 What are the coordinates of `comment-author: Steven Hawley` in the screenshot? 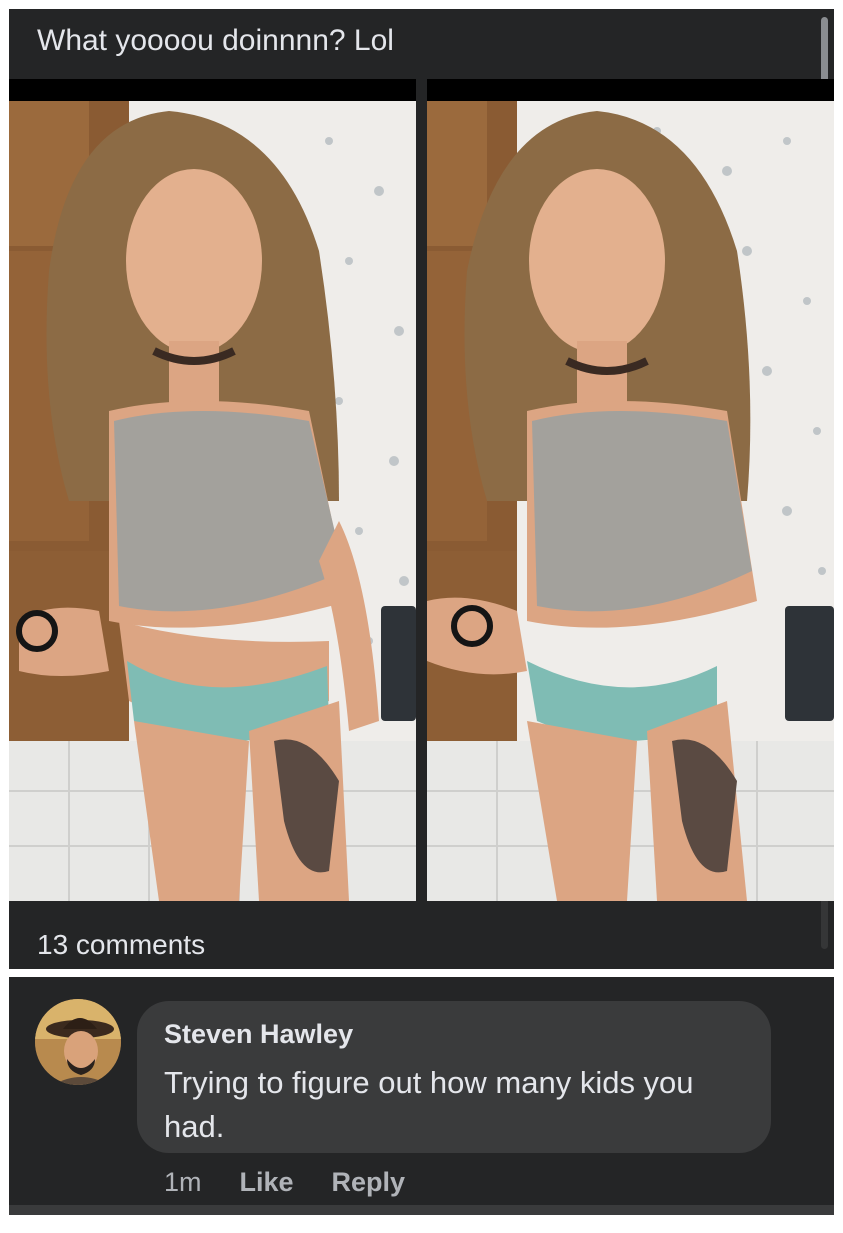 It's located at (258, 1034).